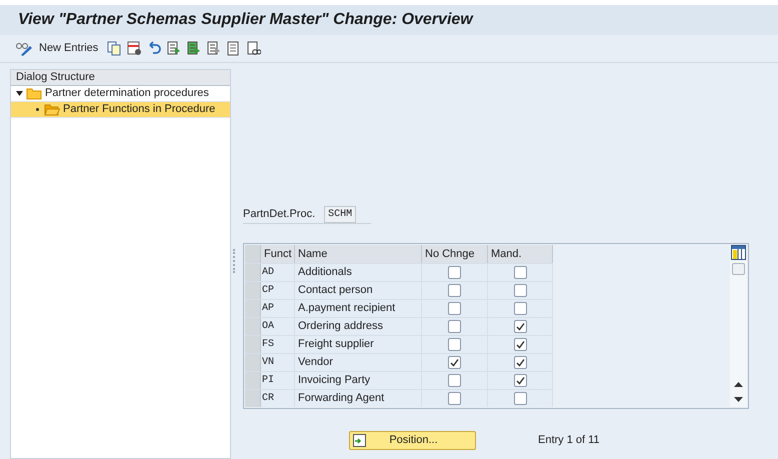 Image resolution: width=778 pixels, height=459 pixels. I want to click on field-label: PartnDet.Proc., so click(279, 214).